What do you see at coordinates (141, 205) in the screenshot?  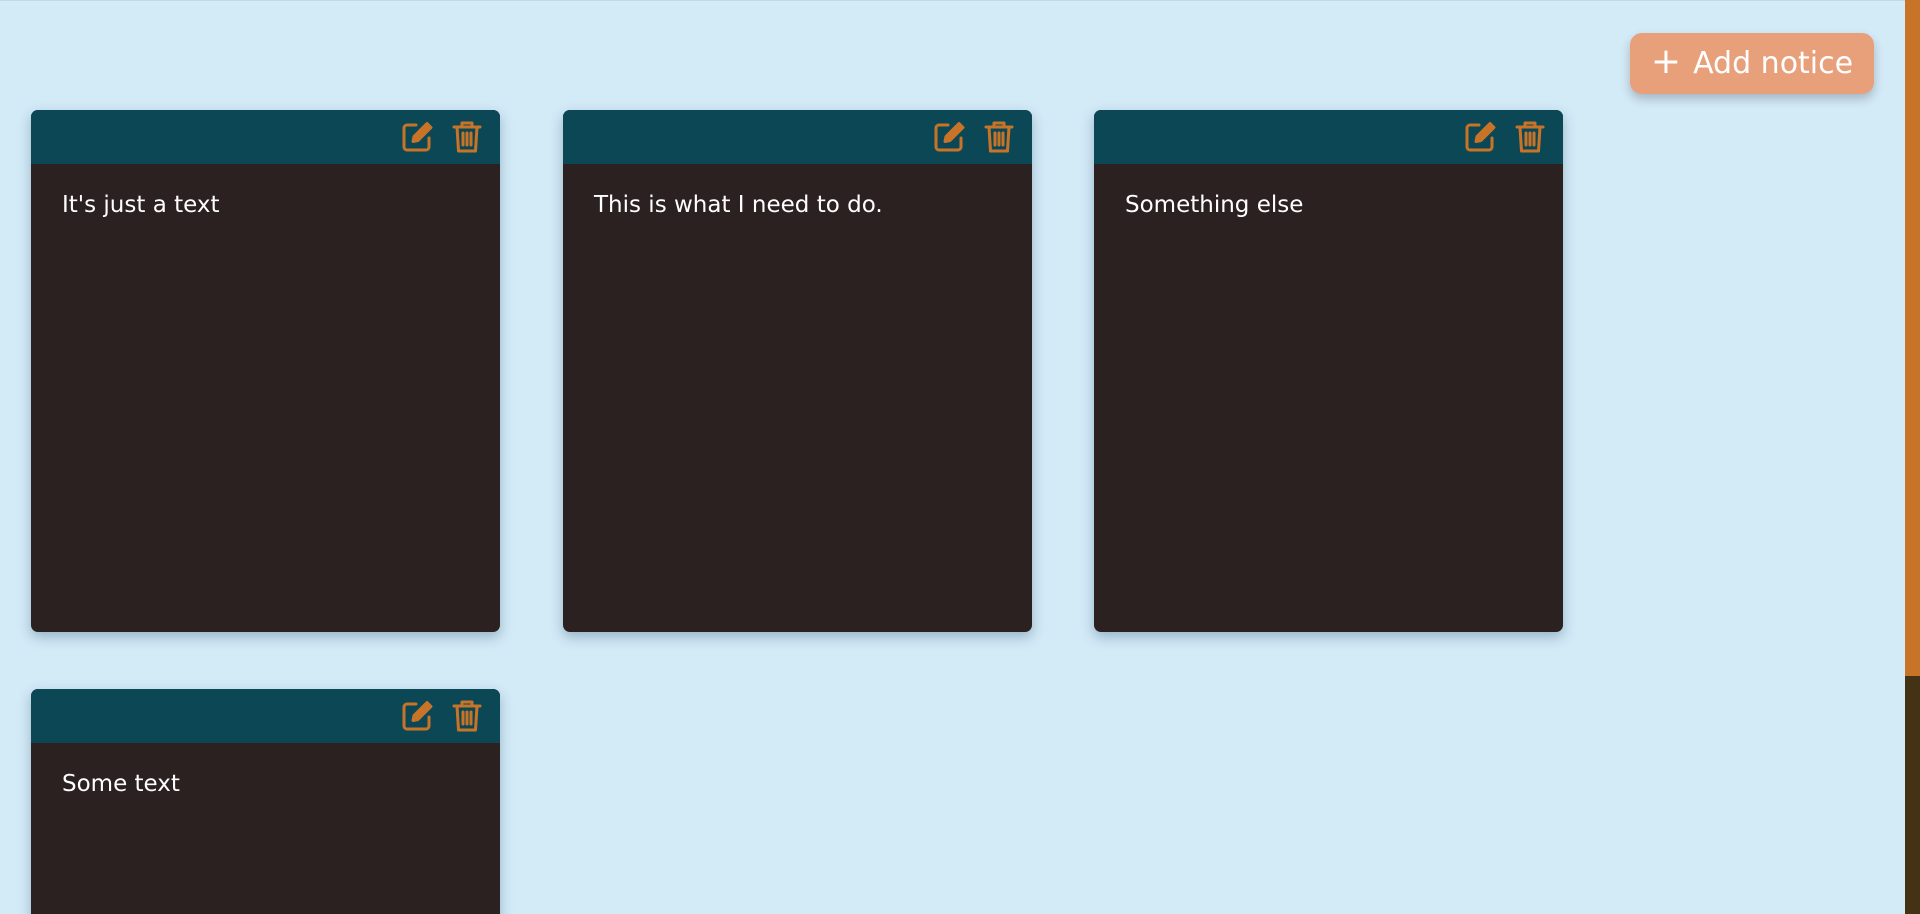 I see `notice-text: It's just a text` at bounding box center [141, 205].